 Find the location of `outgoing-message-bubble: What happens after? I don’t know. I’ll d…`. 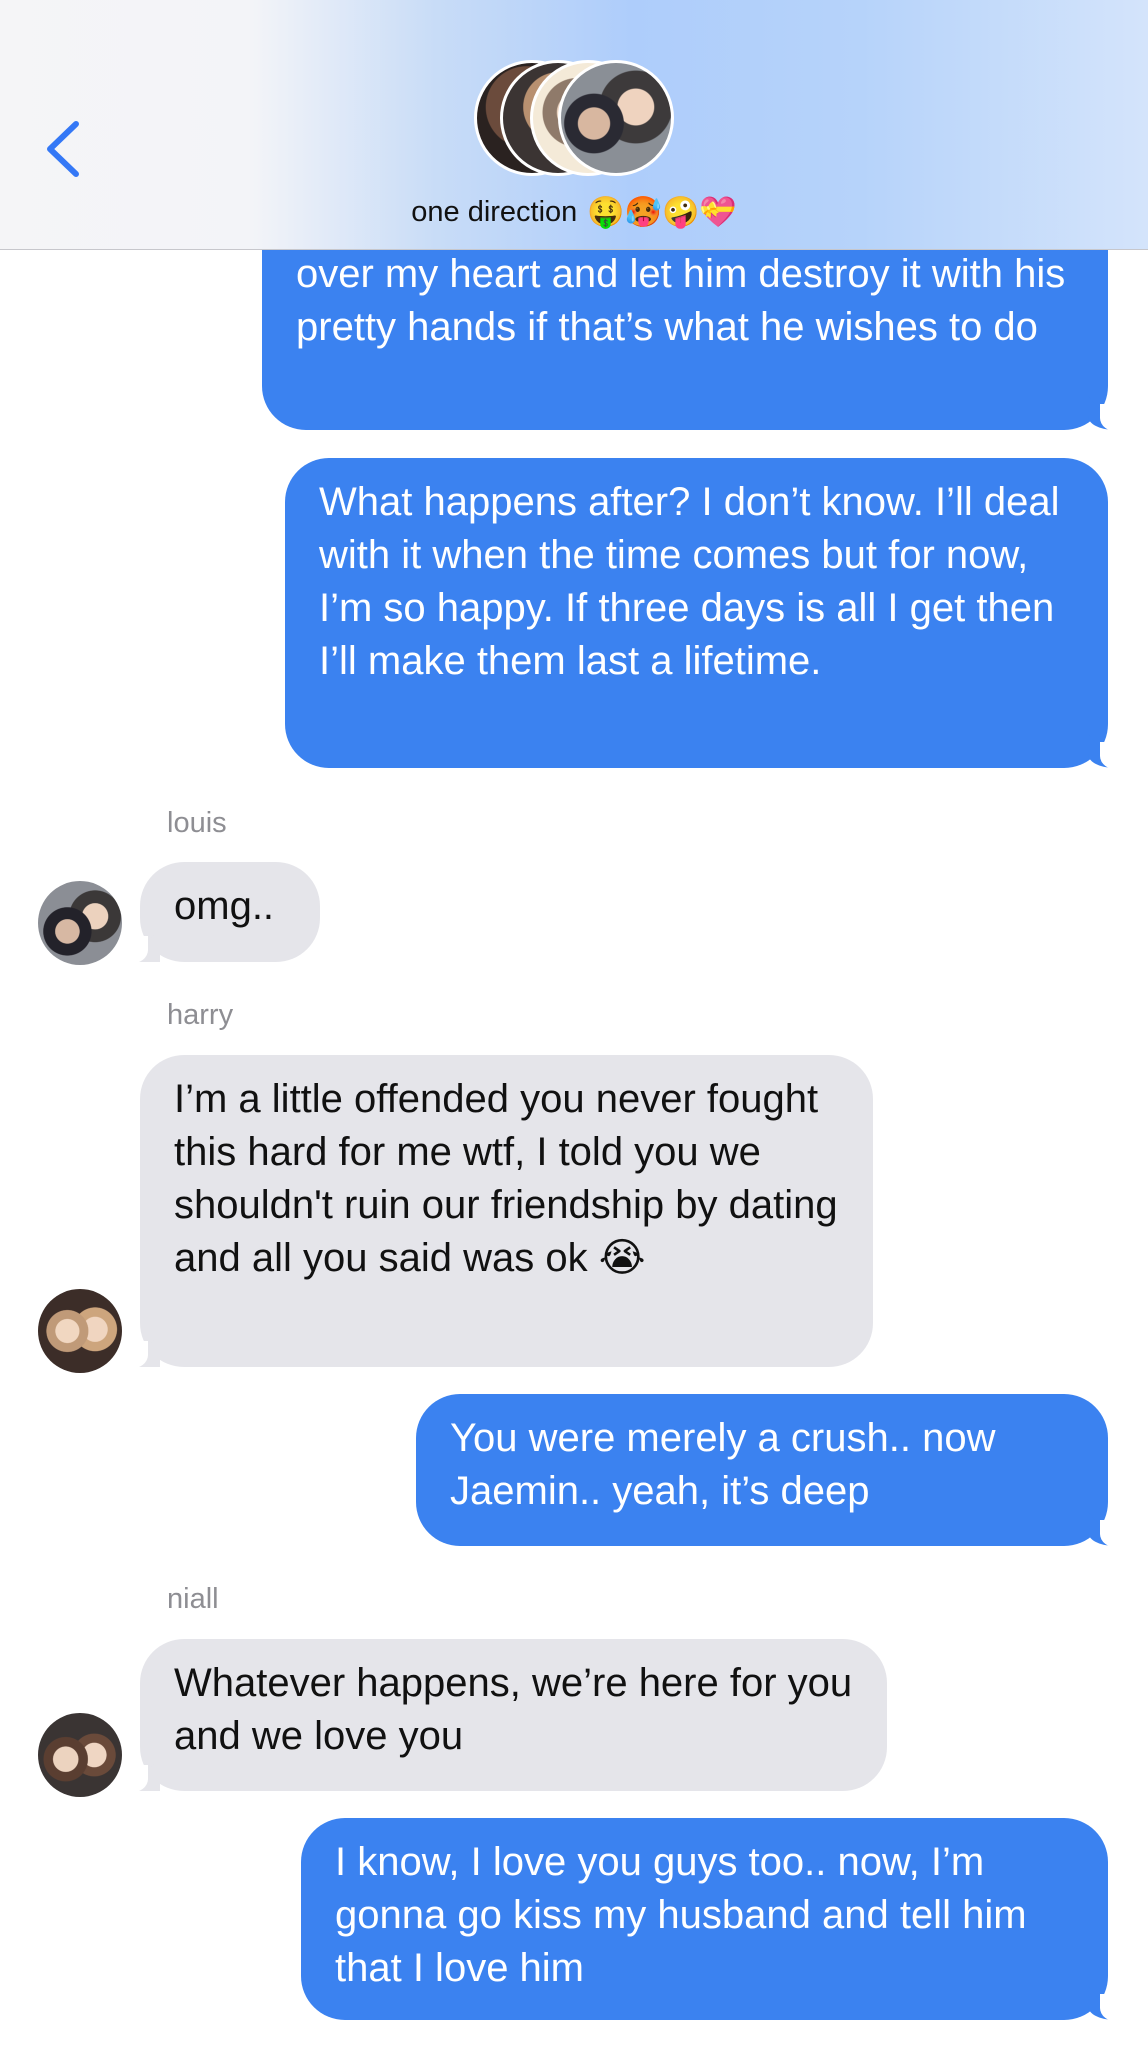

outgoing-message-bubble: What happens after? I don’t know. I’ll d… is located at coordinates (703, 614).